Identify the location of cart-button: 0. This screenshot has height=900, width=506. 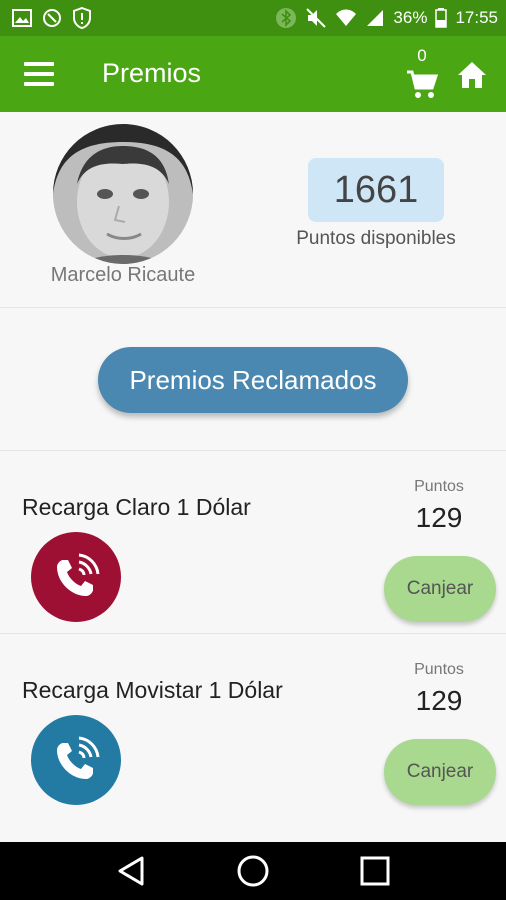
(422, 74).